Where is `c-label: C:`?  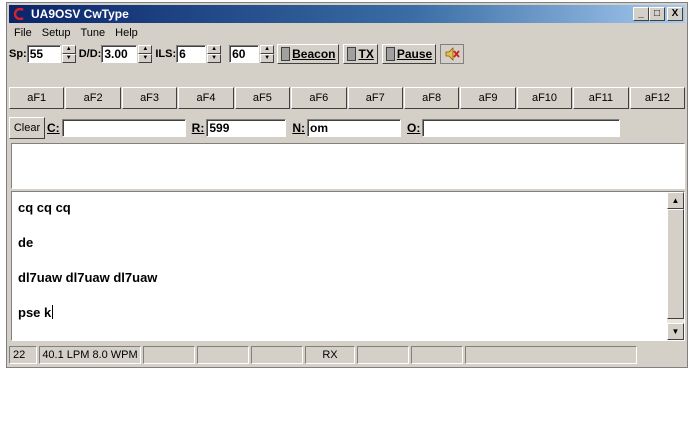 c-label: C: is located at coordinates (53, 128).